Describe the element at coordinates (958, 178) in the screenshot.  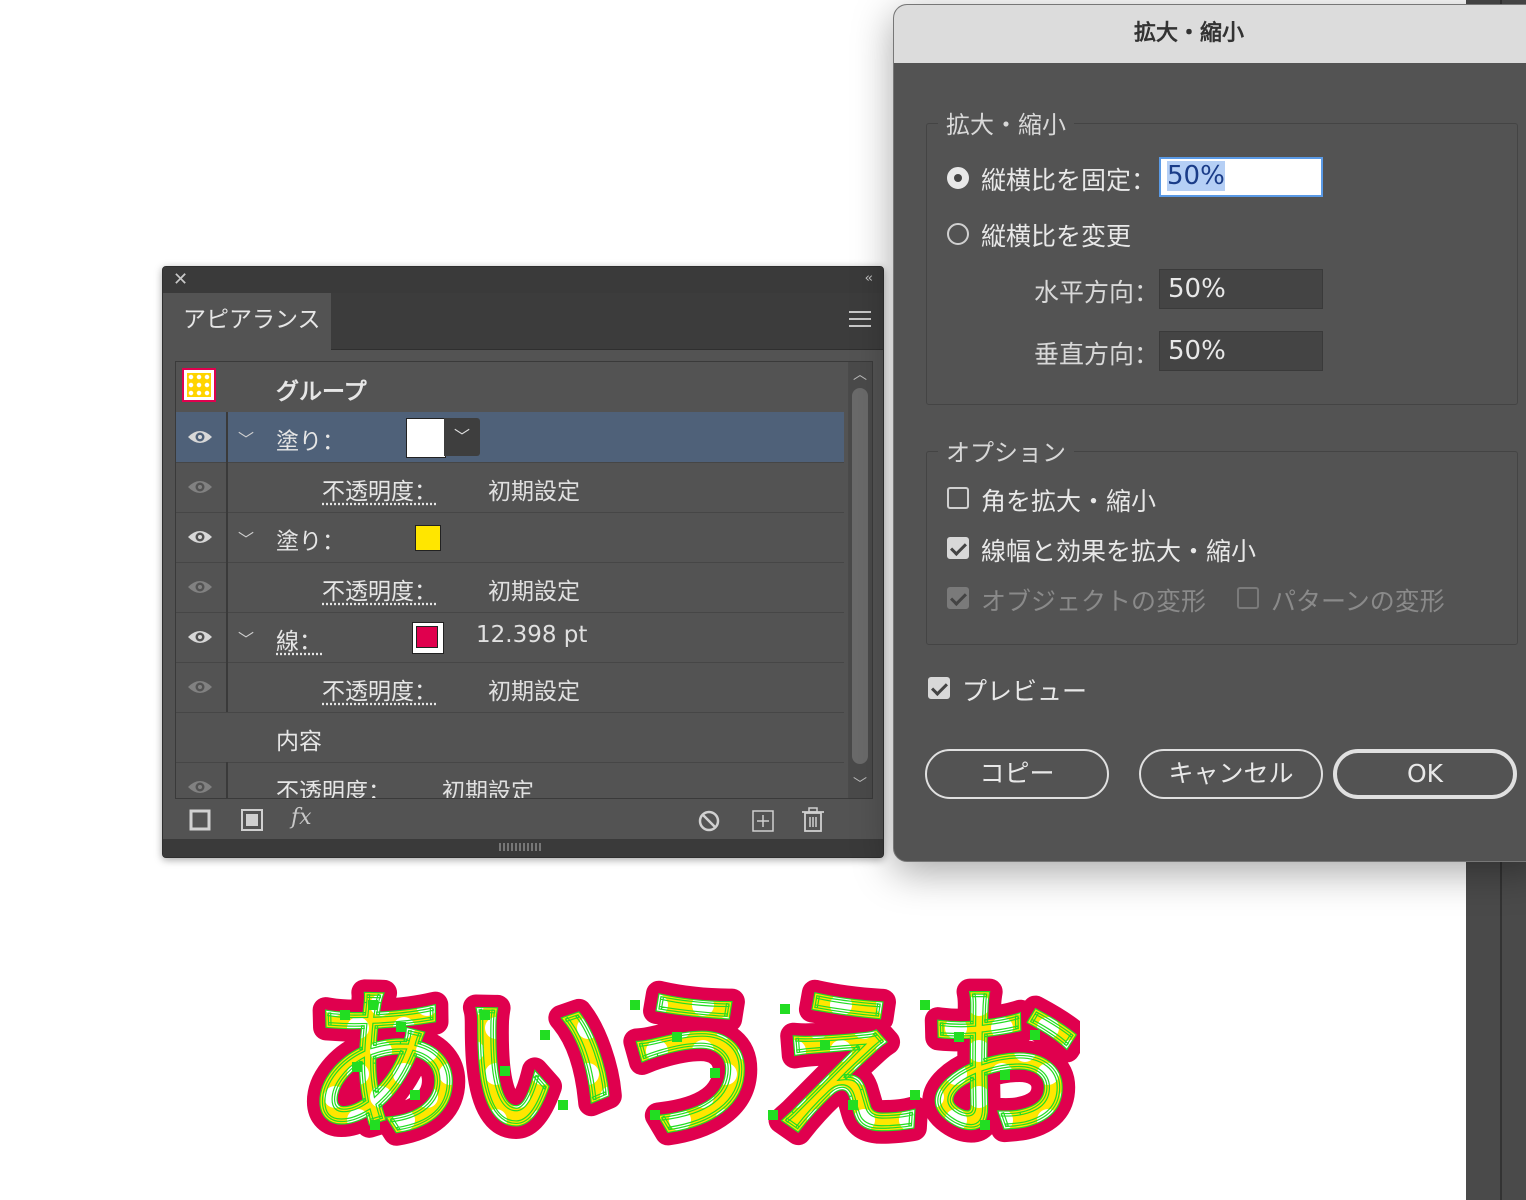
I see `uniform-radio` at that location.